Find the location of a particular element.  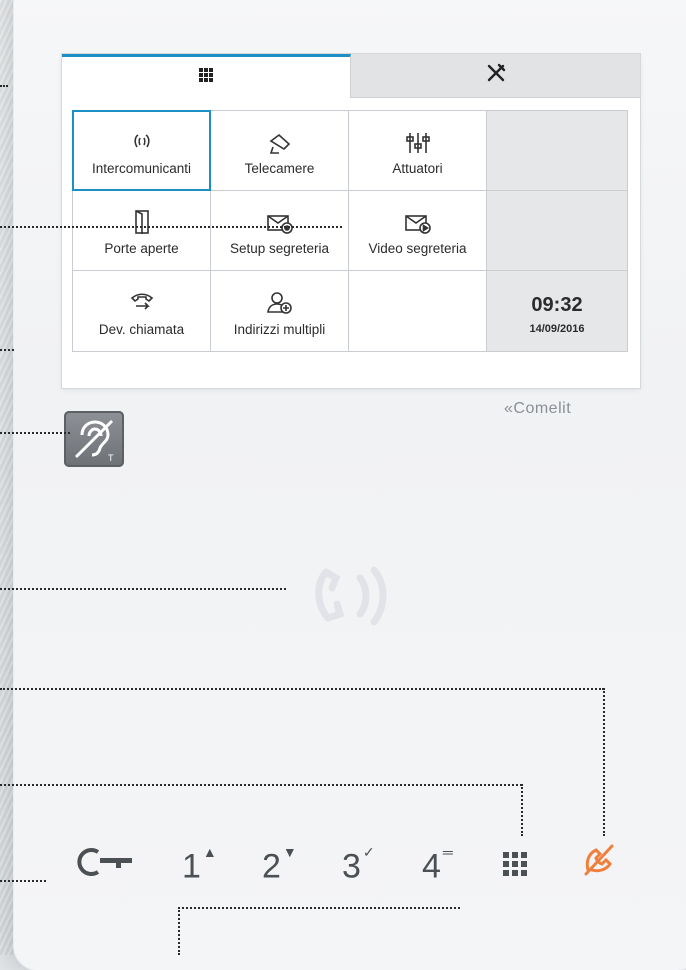

callout-line-7-drop is located at coordinates (522, 810).